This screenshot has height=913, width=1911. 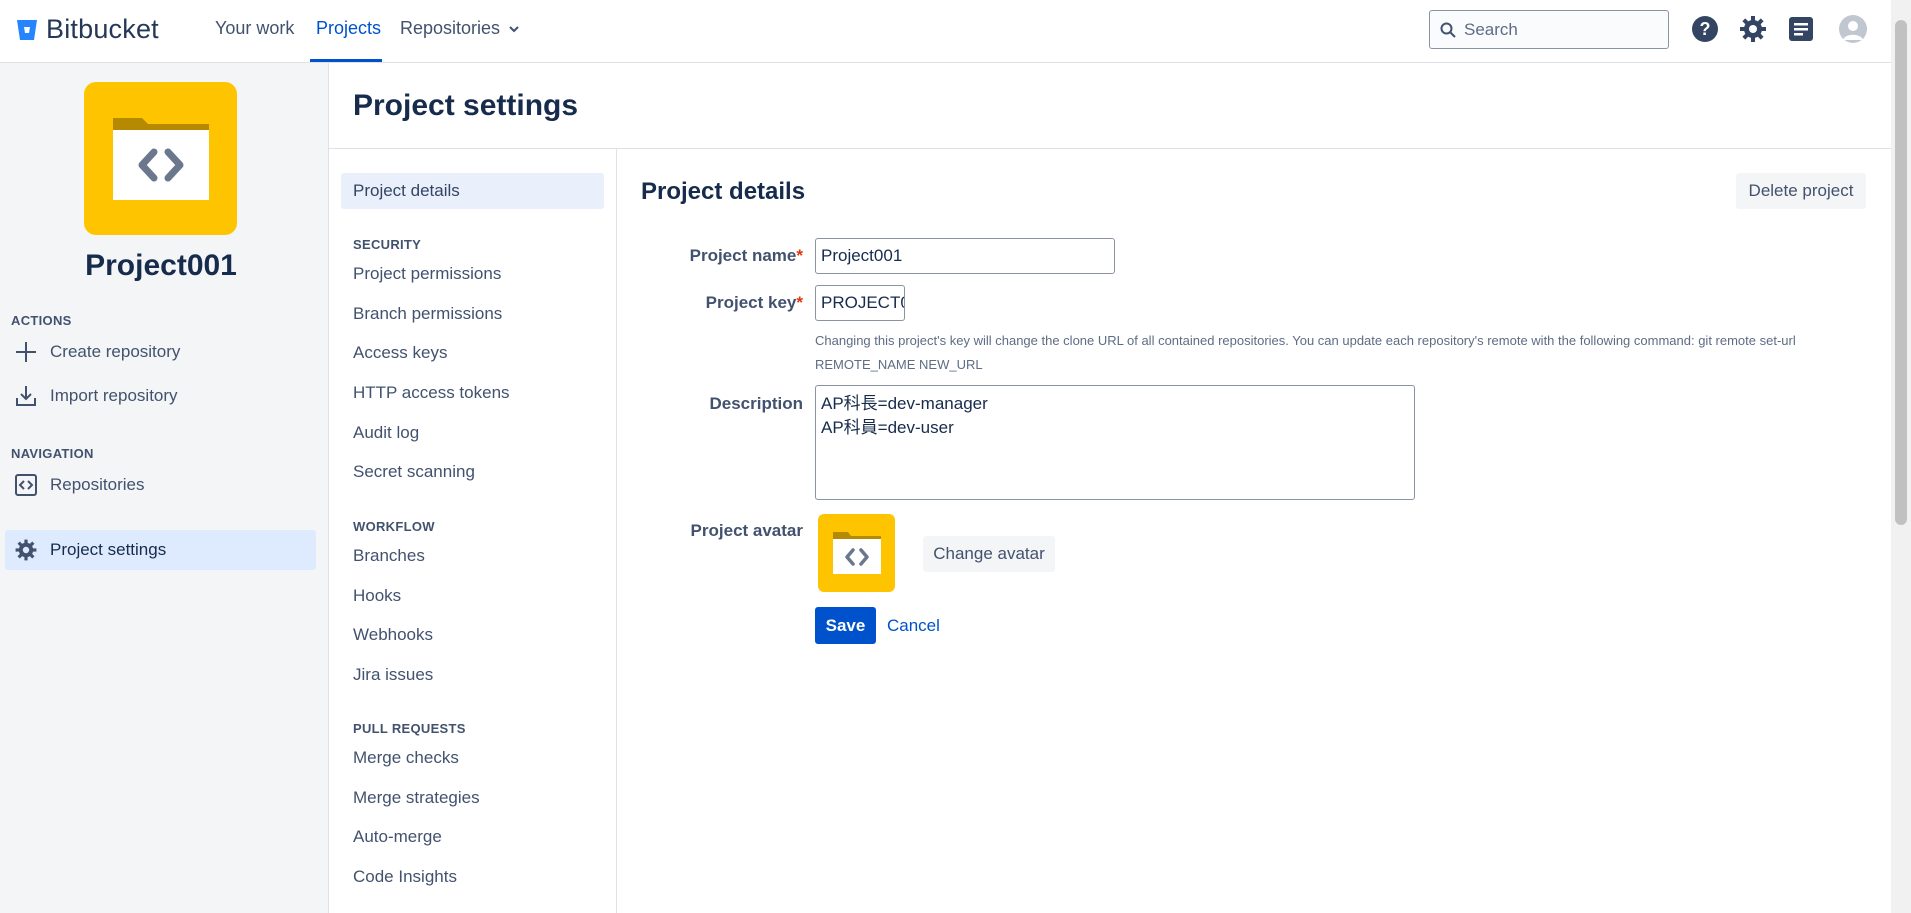 I want to click on description-label: Description, so click(x=756, y=403).